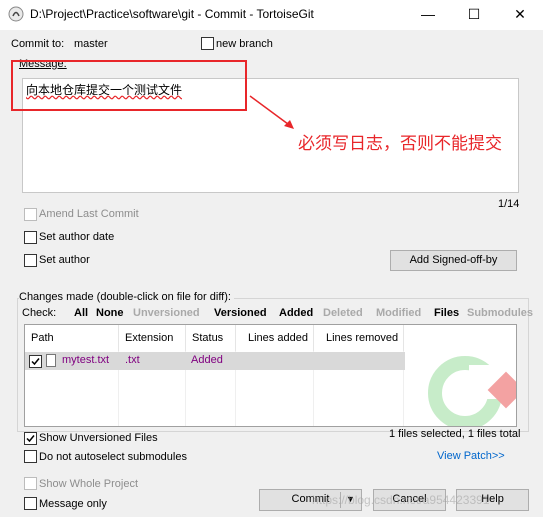  I want to click on close-window-button: ✕, so click(520, 15).